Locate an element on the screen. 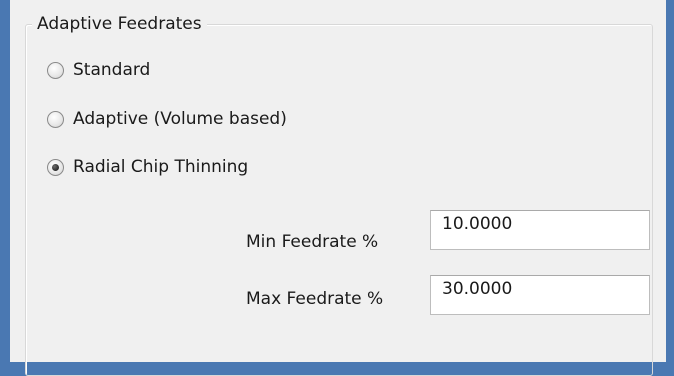  radio-button-adaptive-volume-based is located at coordinates (55, 119).